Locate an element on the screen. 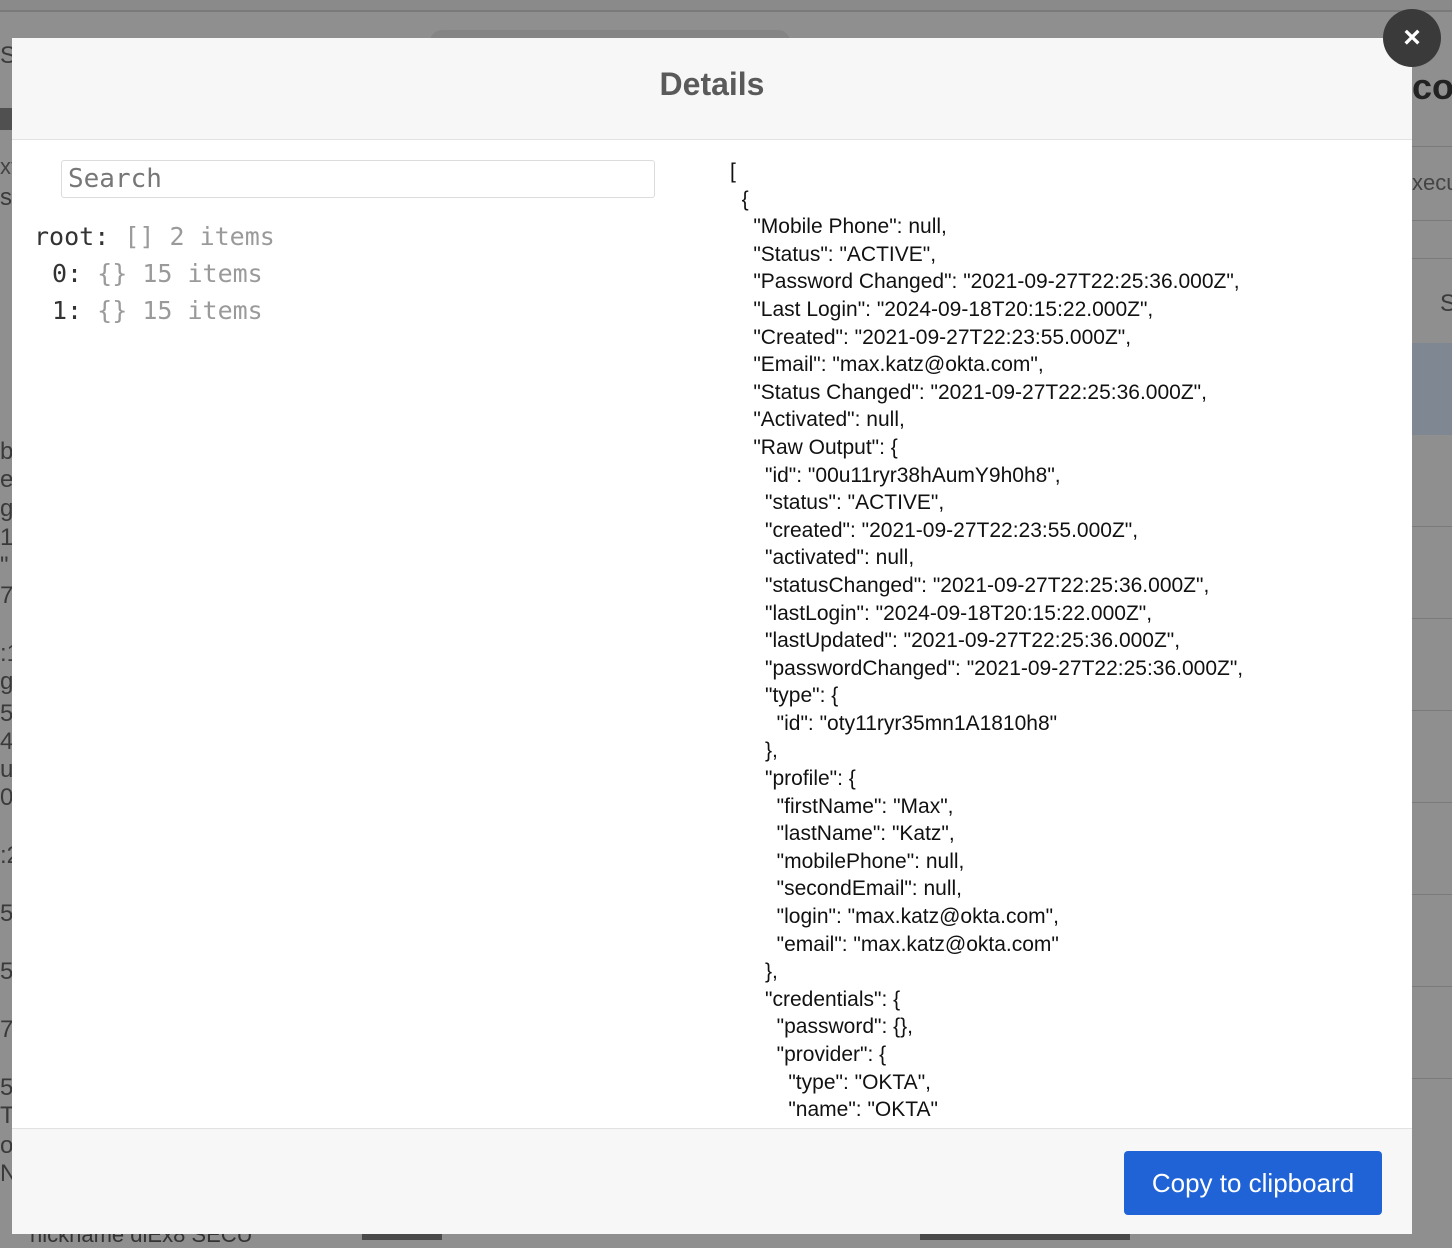  json-line: "password": {}, is located at coordinates (821, 1027).